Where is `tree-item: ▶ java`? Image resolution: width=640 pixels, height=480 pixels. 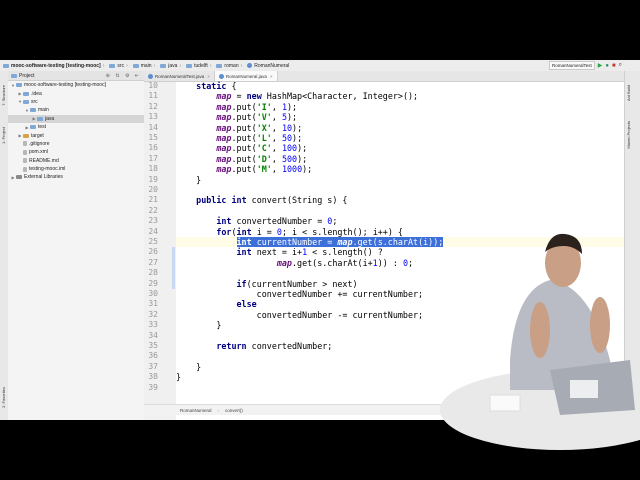
tree-item: ▶ java is located at coordinates (76, 118).